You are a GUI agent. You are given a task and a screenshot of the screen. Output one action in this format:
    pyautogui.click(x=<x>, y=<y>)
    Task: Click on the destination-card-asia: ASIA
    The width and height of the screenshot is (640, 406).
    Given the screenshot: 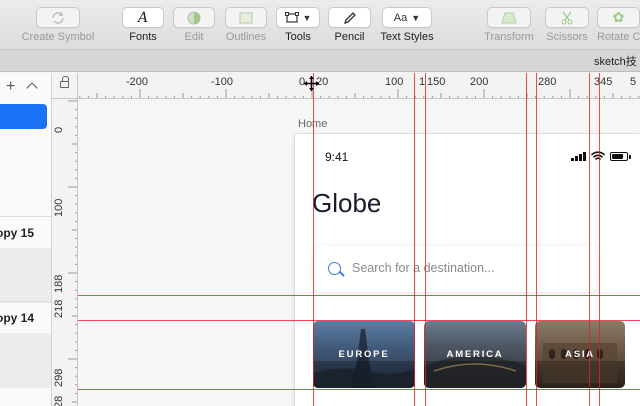 What is the action you would take?
    pyautogui.click(x=580, y=354)
    